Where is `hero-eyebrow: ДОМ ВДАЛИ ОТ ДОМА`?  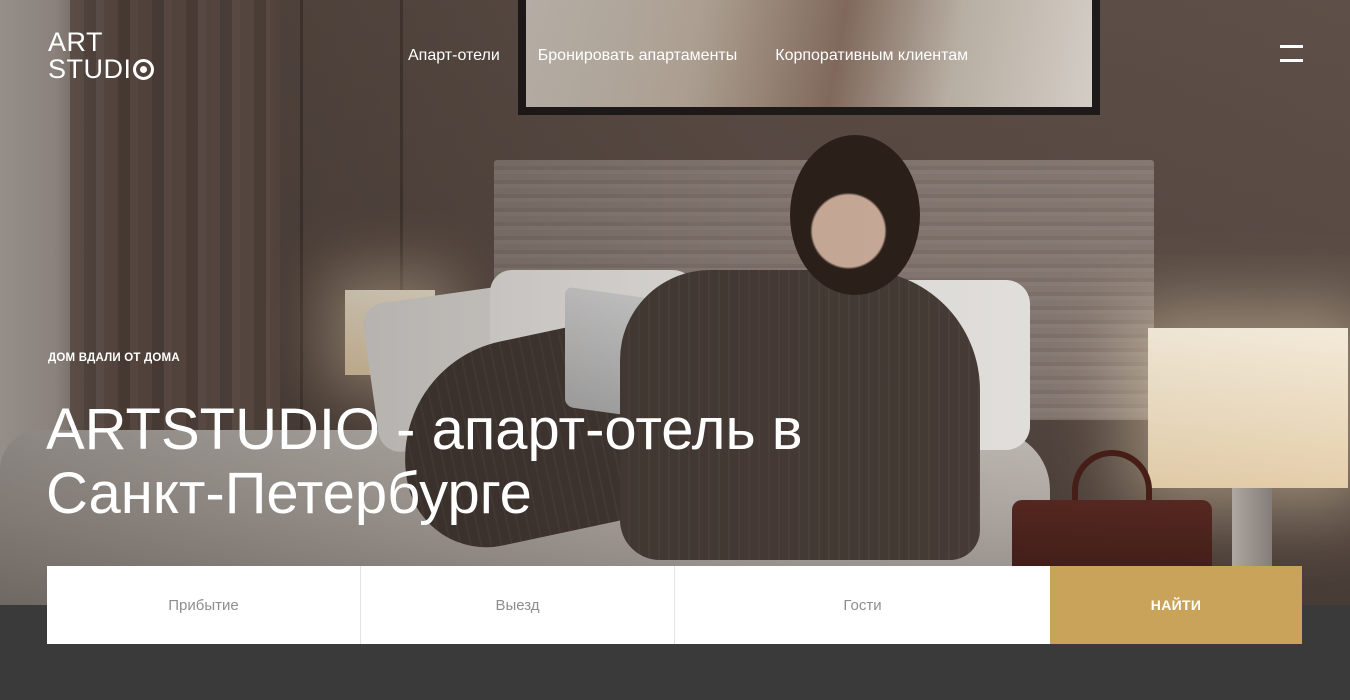
hero-eyebrow: ДОМ ВДАЛИ ОТ ДОМА is located at coordinates (114, 358).